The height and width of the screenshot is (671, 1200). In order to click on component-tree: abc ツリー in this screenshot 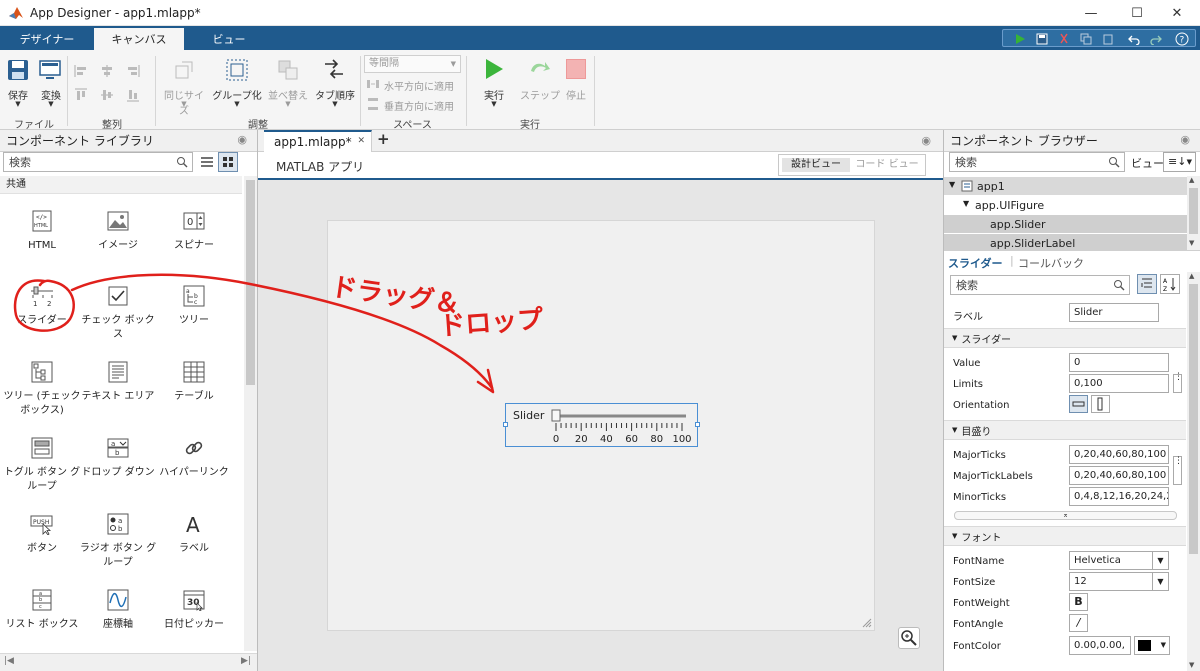, I will do `click(194, 316)`.